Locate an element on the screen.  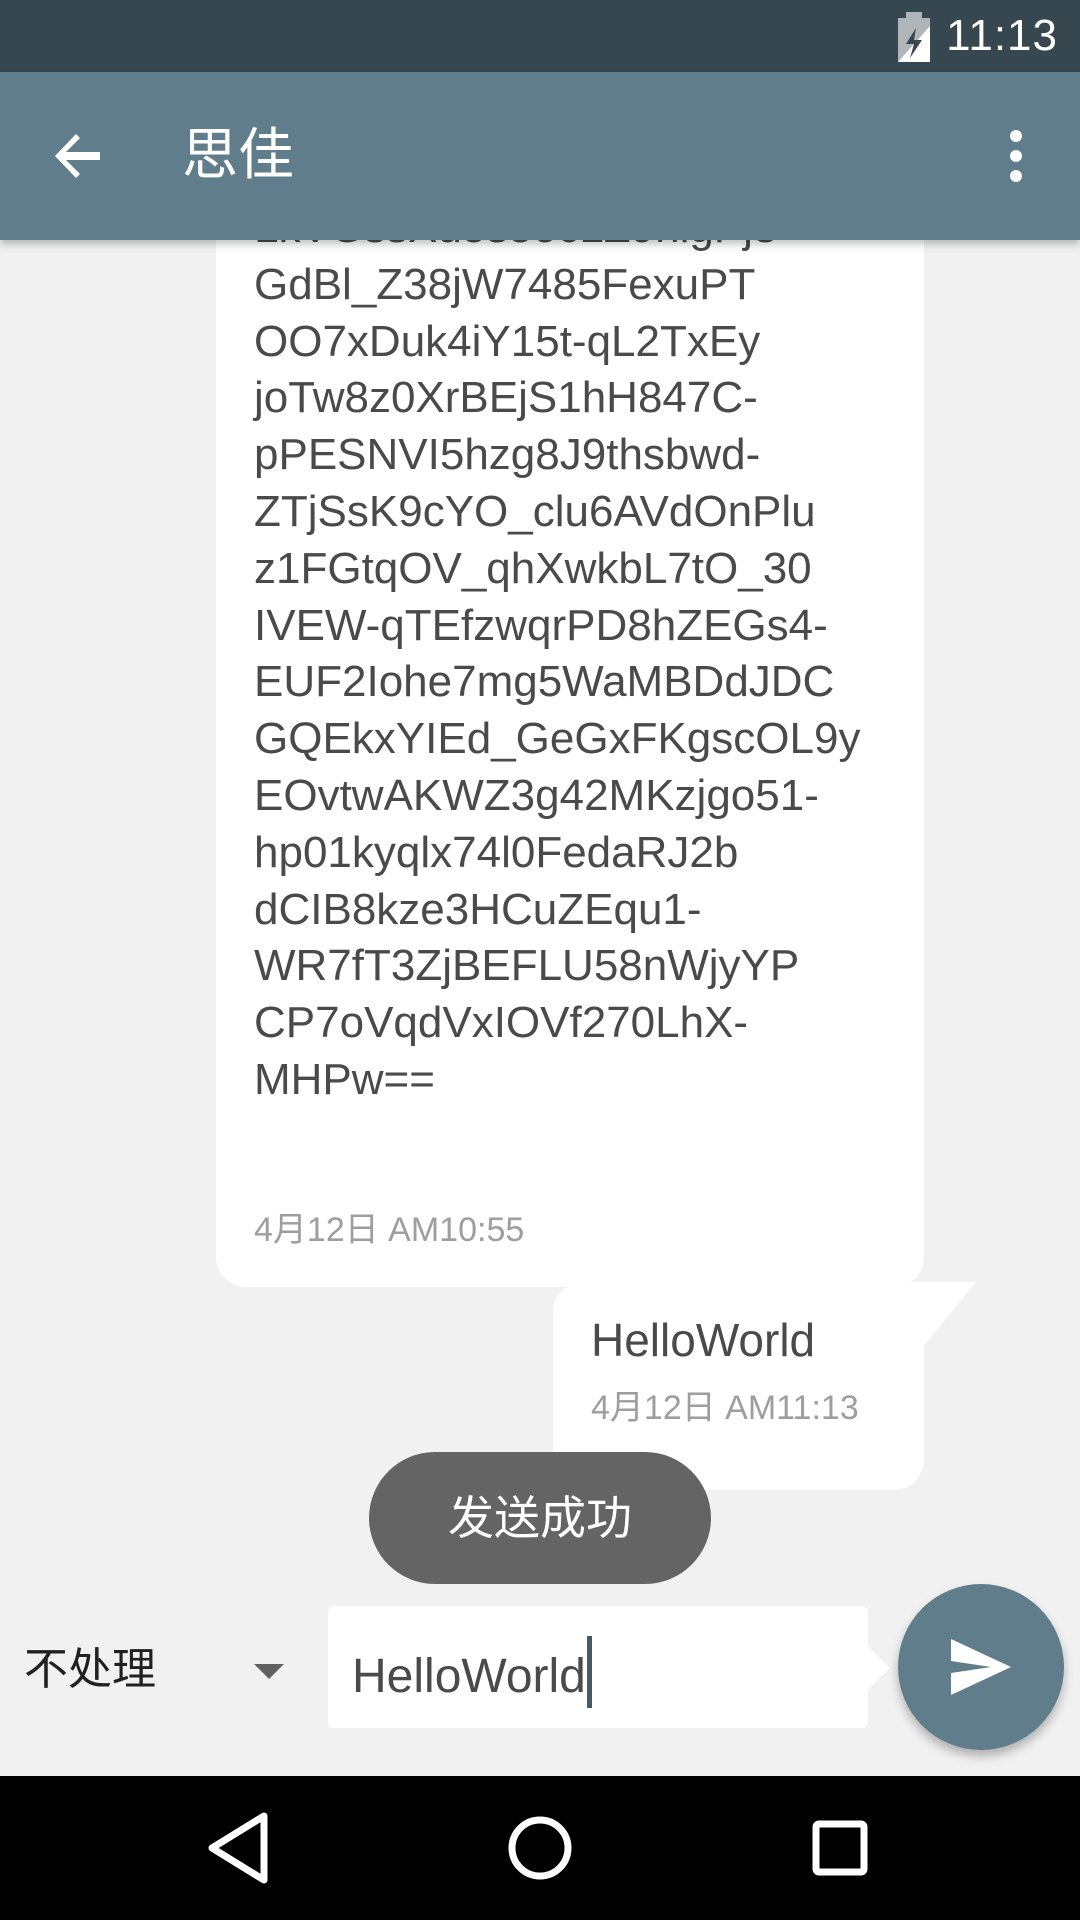
more-vert-icon is located at coordinates (1016, 156).